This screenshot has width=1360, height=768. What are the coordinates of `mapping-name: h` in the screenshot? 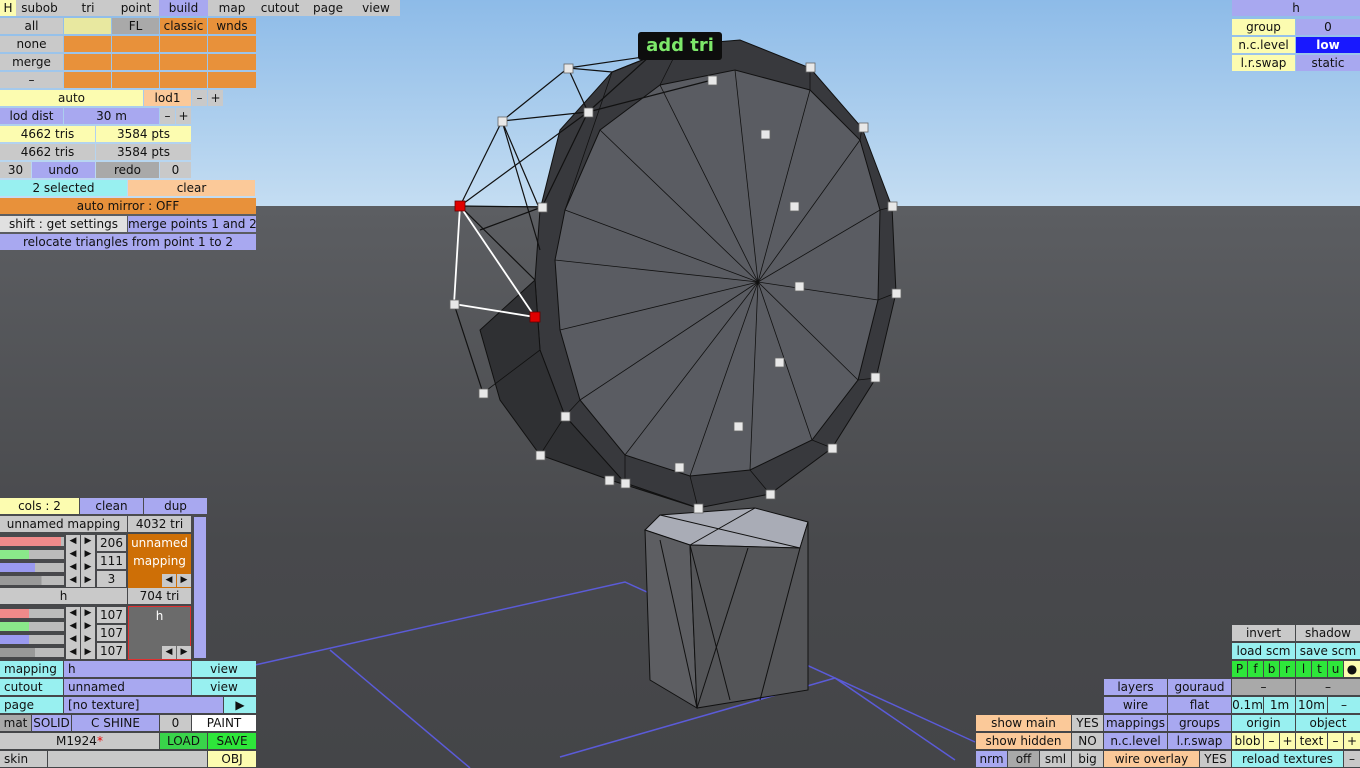 It's located at (63, 596).